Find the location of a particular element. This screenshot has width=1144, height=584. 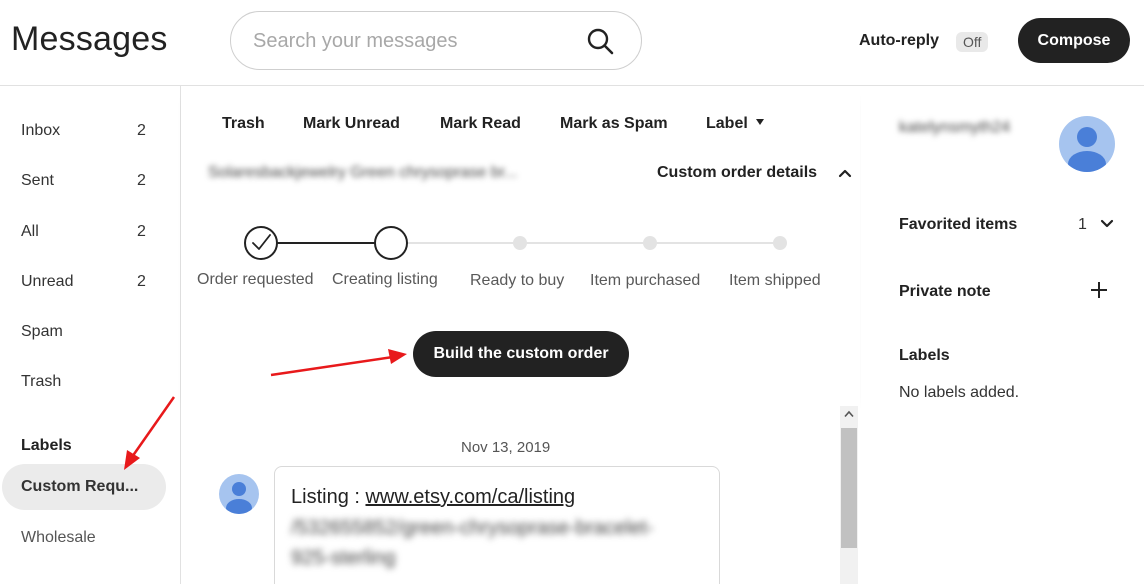

trash-button: Trash is located at coordinates (243, 124).